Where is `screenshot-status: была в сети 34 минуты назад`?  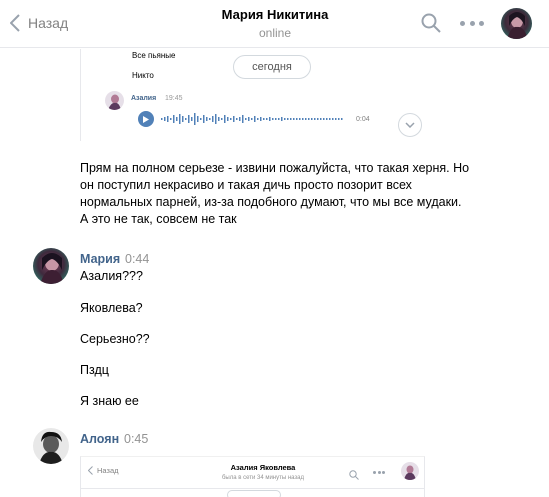 screenshot-status: была в сети 34 минуты назад is located at coordinates (263, 478).